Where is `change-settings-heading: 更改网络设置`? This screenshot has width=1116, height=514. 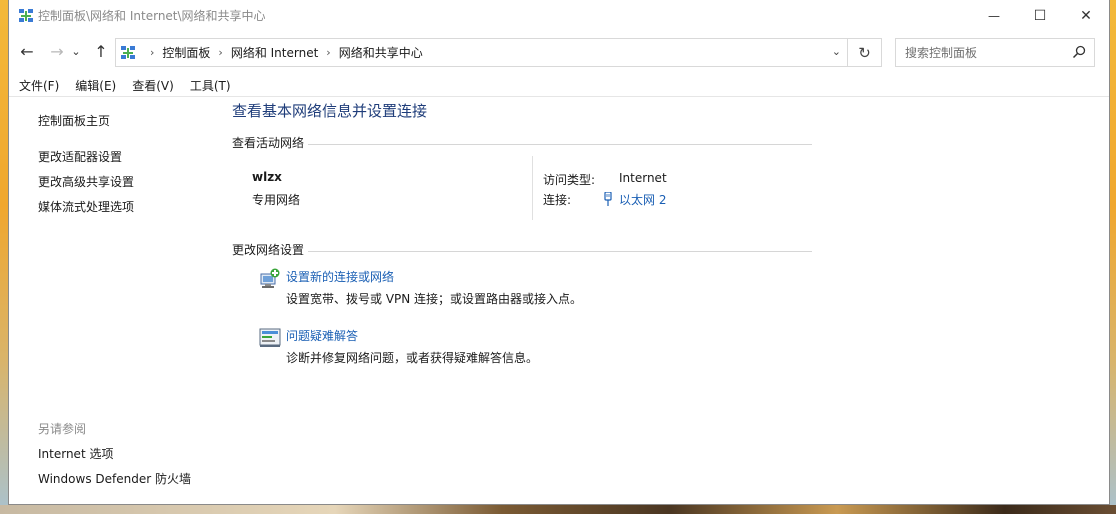
change-settings-heading: 更改网络设置 is located at coordinates (268, 250).